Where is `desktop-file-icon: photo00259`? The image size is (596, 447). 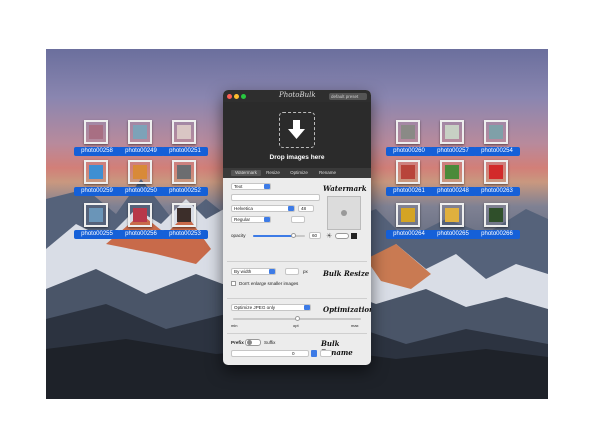 desktop-file-icon: photo00259 is located at coordinates (97, 180).